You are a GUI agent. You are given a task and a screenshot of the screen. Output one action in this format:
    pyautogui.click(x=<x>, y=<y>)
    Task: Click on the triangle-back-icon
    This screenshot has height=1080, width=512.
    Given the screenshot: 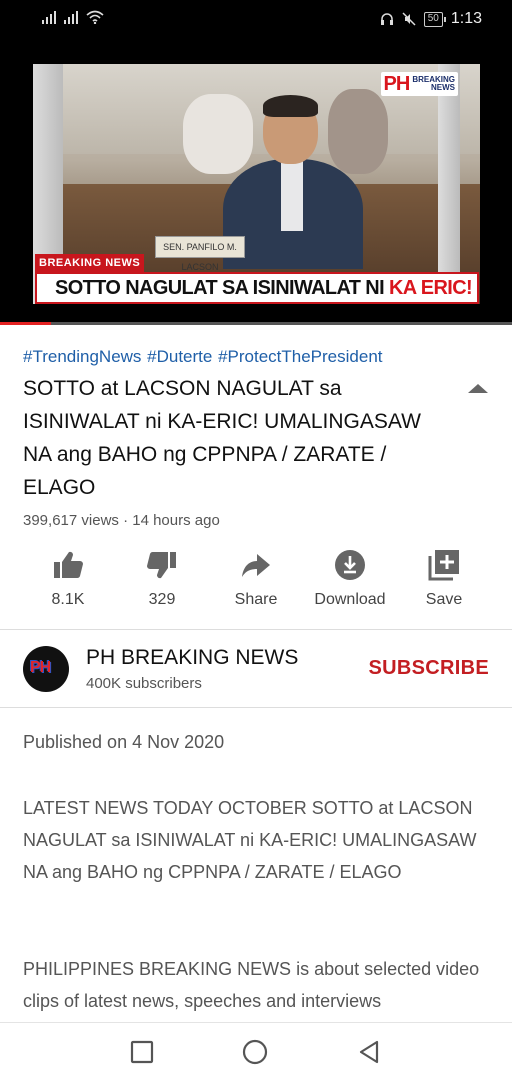 What is the action you would take?
    pyautogui.click(x=369, y=1052)
    